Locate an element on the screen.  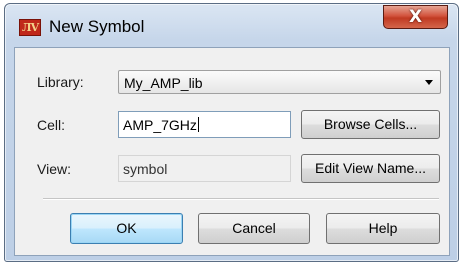
close-button: X is located at coordinates (415, 17).